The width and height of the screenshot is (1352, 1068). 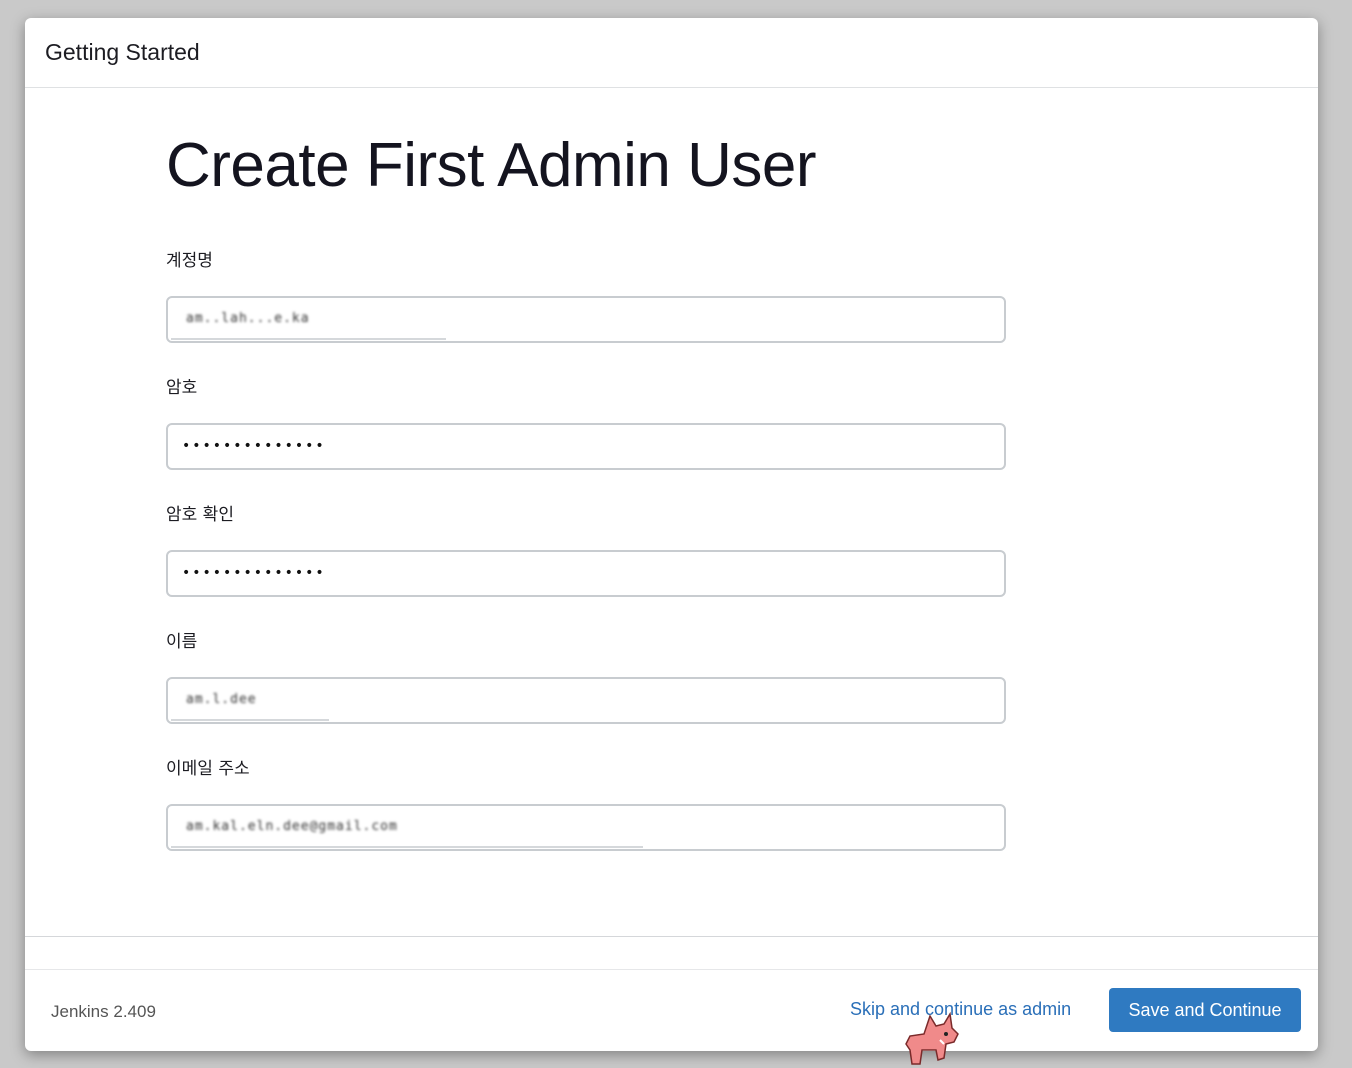 What do you see at coordinates (208, 769) in the screenshot?
I see `email-label: 이메일 주소` at bounding box center [208, 769].